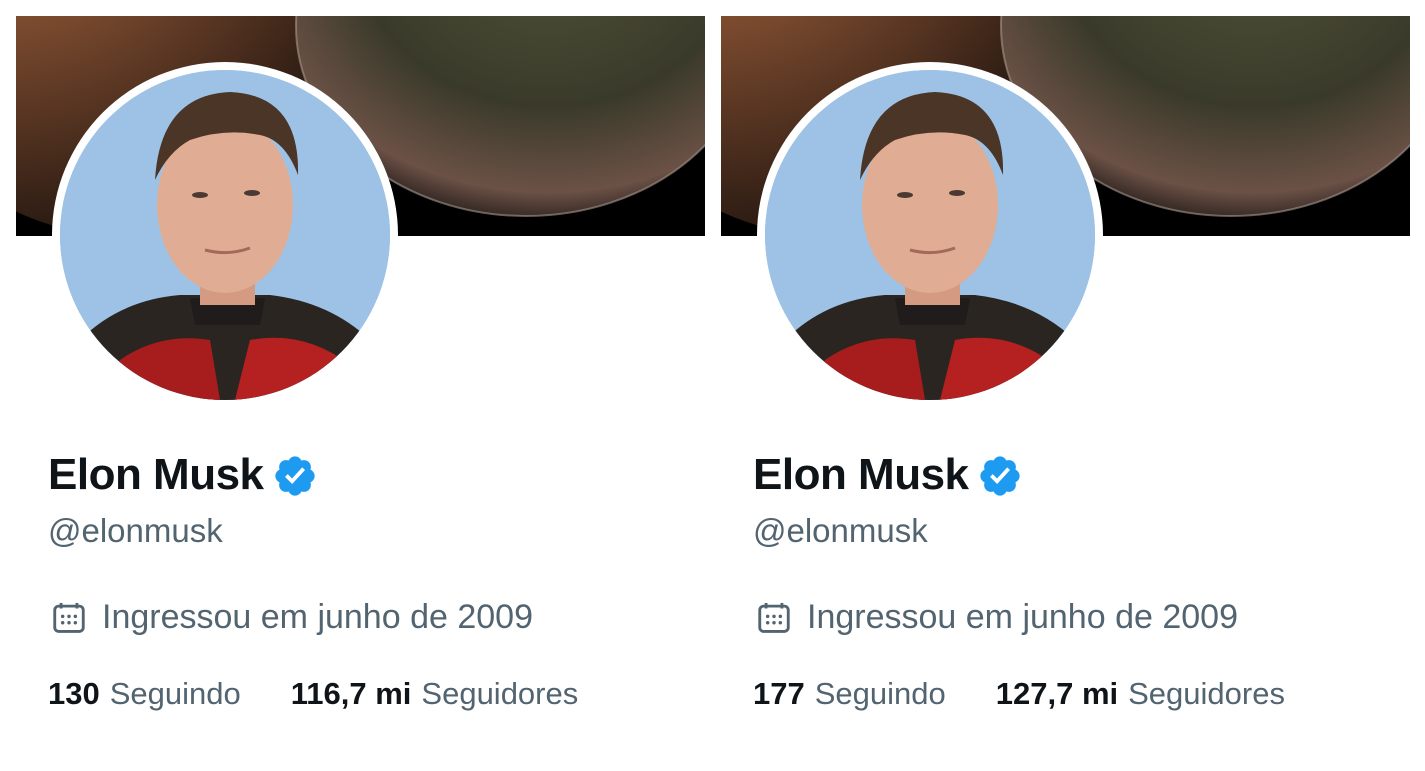 This screenshot has width=1425, height=771. What do you see at coordinates (1057, 693) in the screenshot?
I see `followers-count: 127,7 mi` at bounding box center [1057, 693].